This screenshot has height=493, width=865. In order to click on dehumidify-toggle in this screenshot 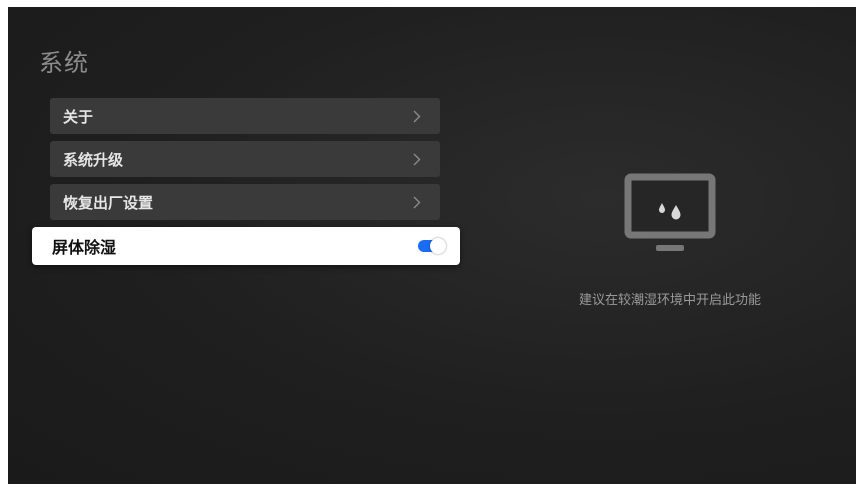, I will do `click(432, 246)`.